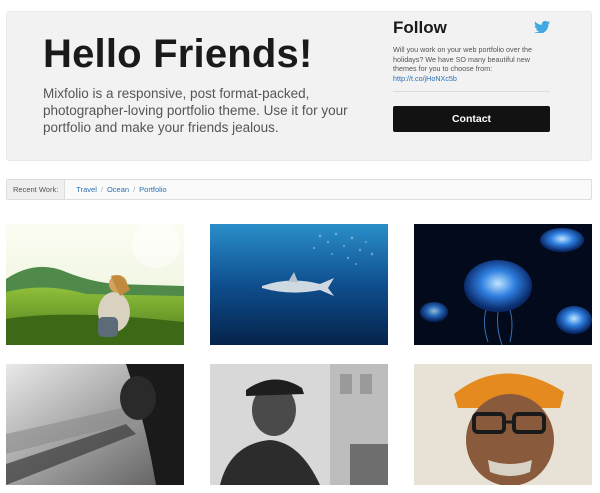 This screenshot has height=493, width=600. Describe the element at coordinates (471, 29) in the screenshot. I see `follow-header: Follow` at that location.